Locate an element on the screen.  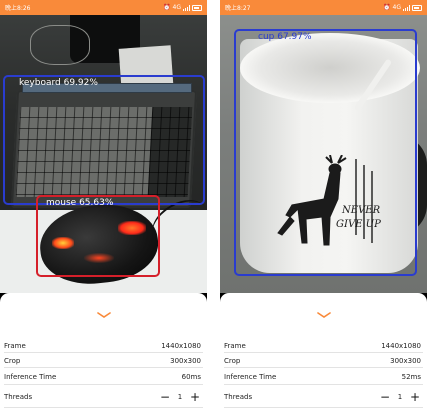
inference-row: Inference Time 52ms is located at coordinates (322, 377).